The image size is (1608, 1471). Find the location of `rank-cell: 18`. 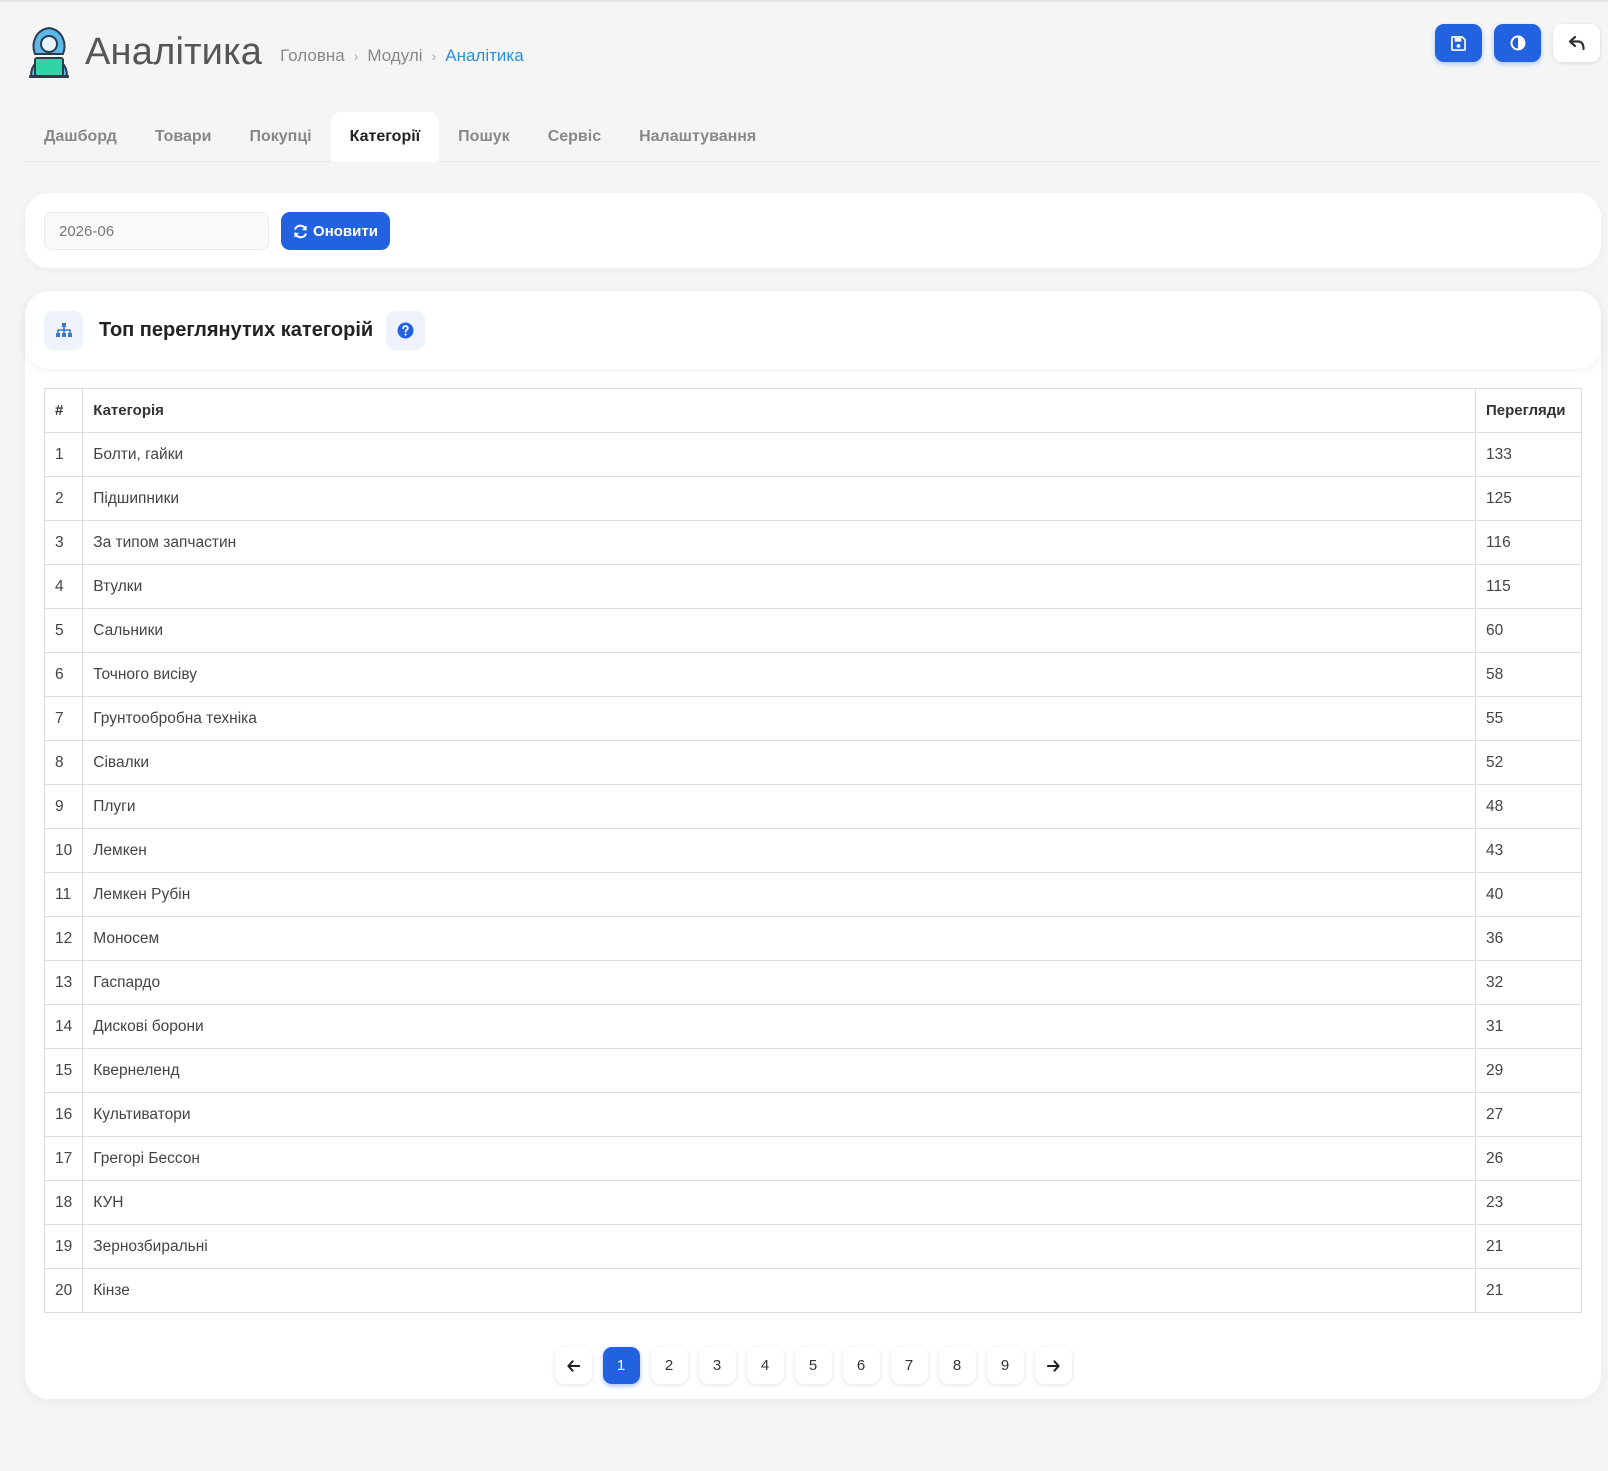

rank-cell: 18 is located at coordinates (63, 1202).